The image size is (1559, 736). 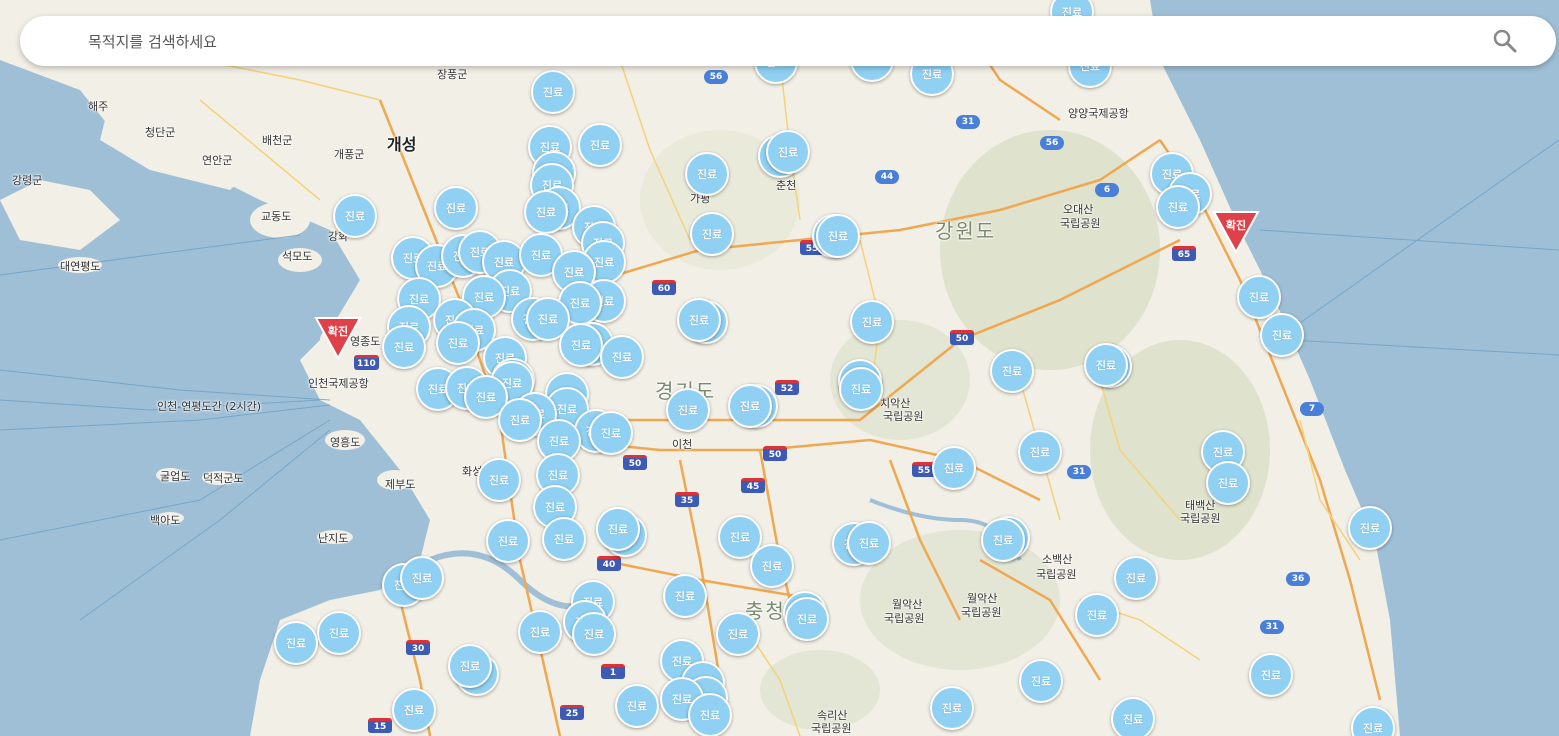 I want to click on road-number-shield: 15, so click(x=380, y=725).